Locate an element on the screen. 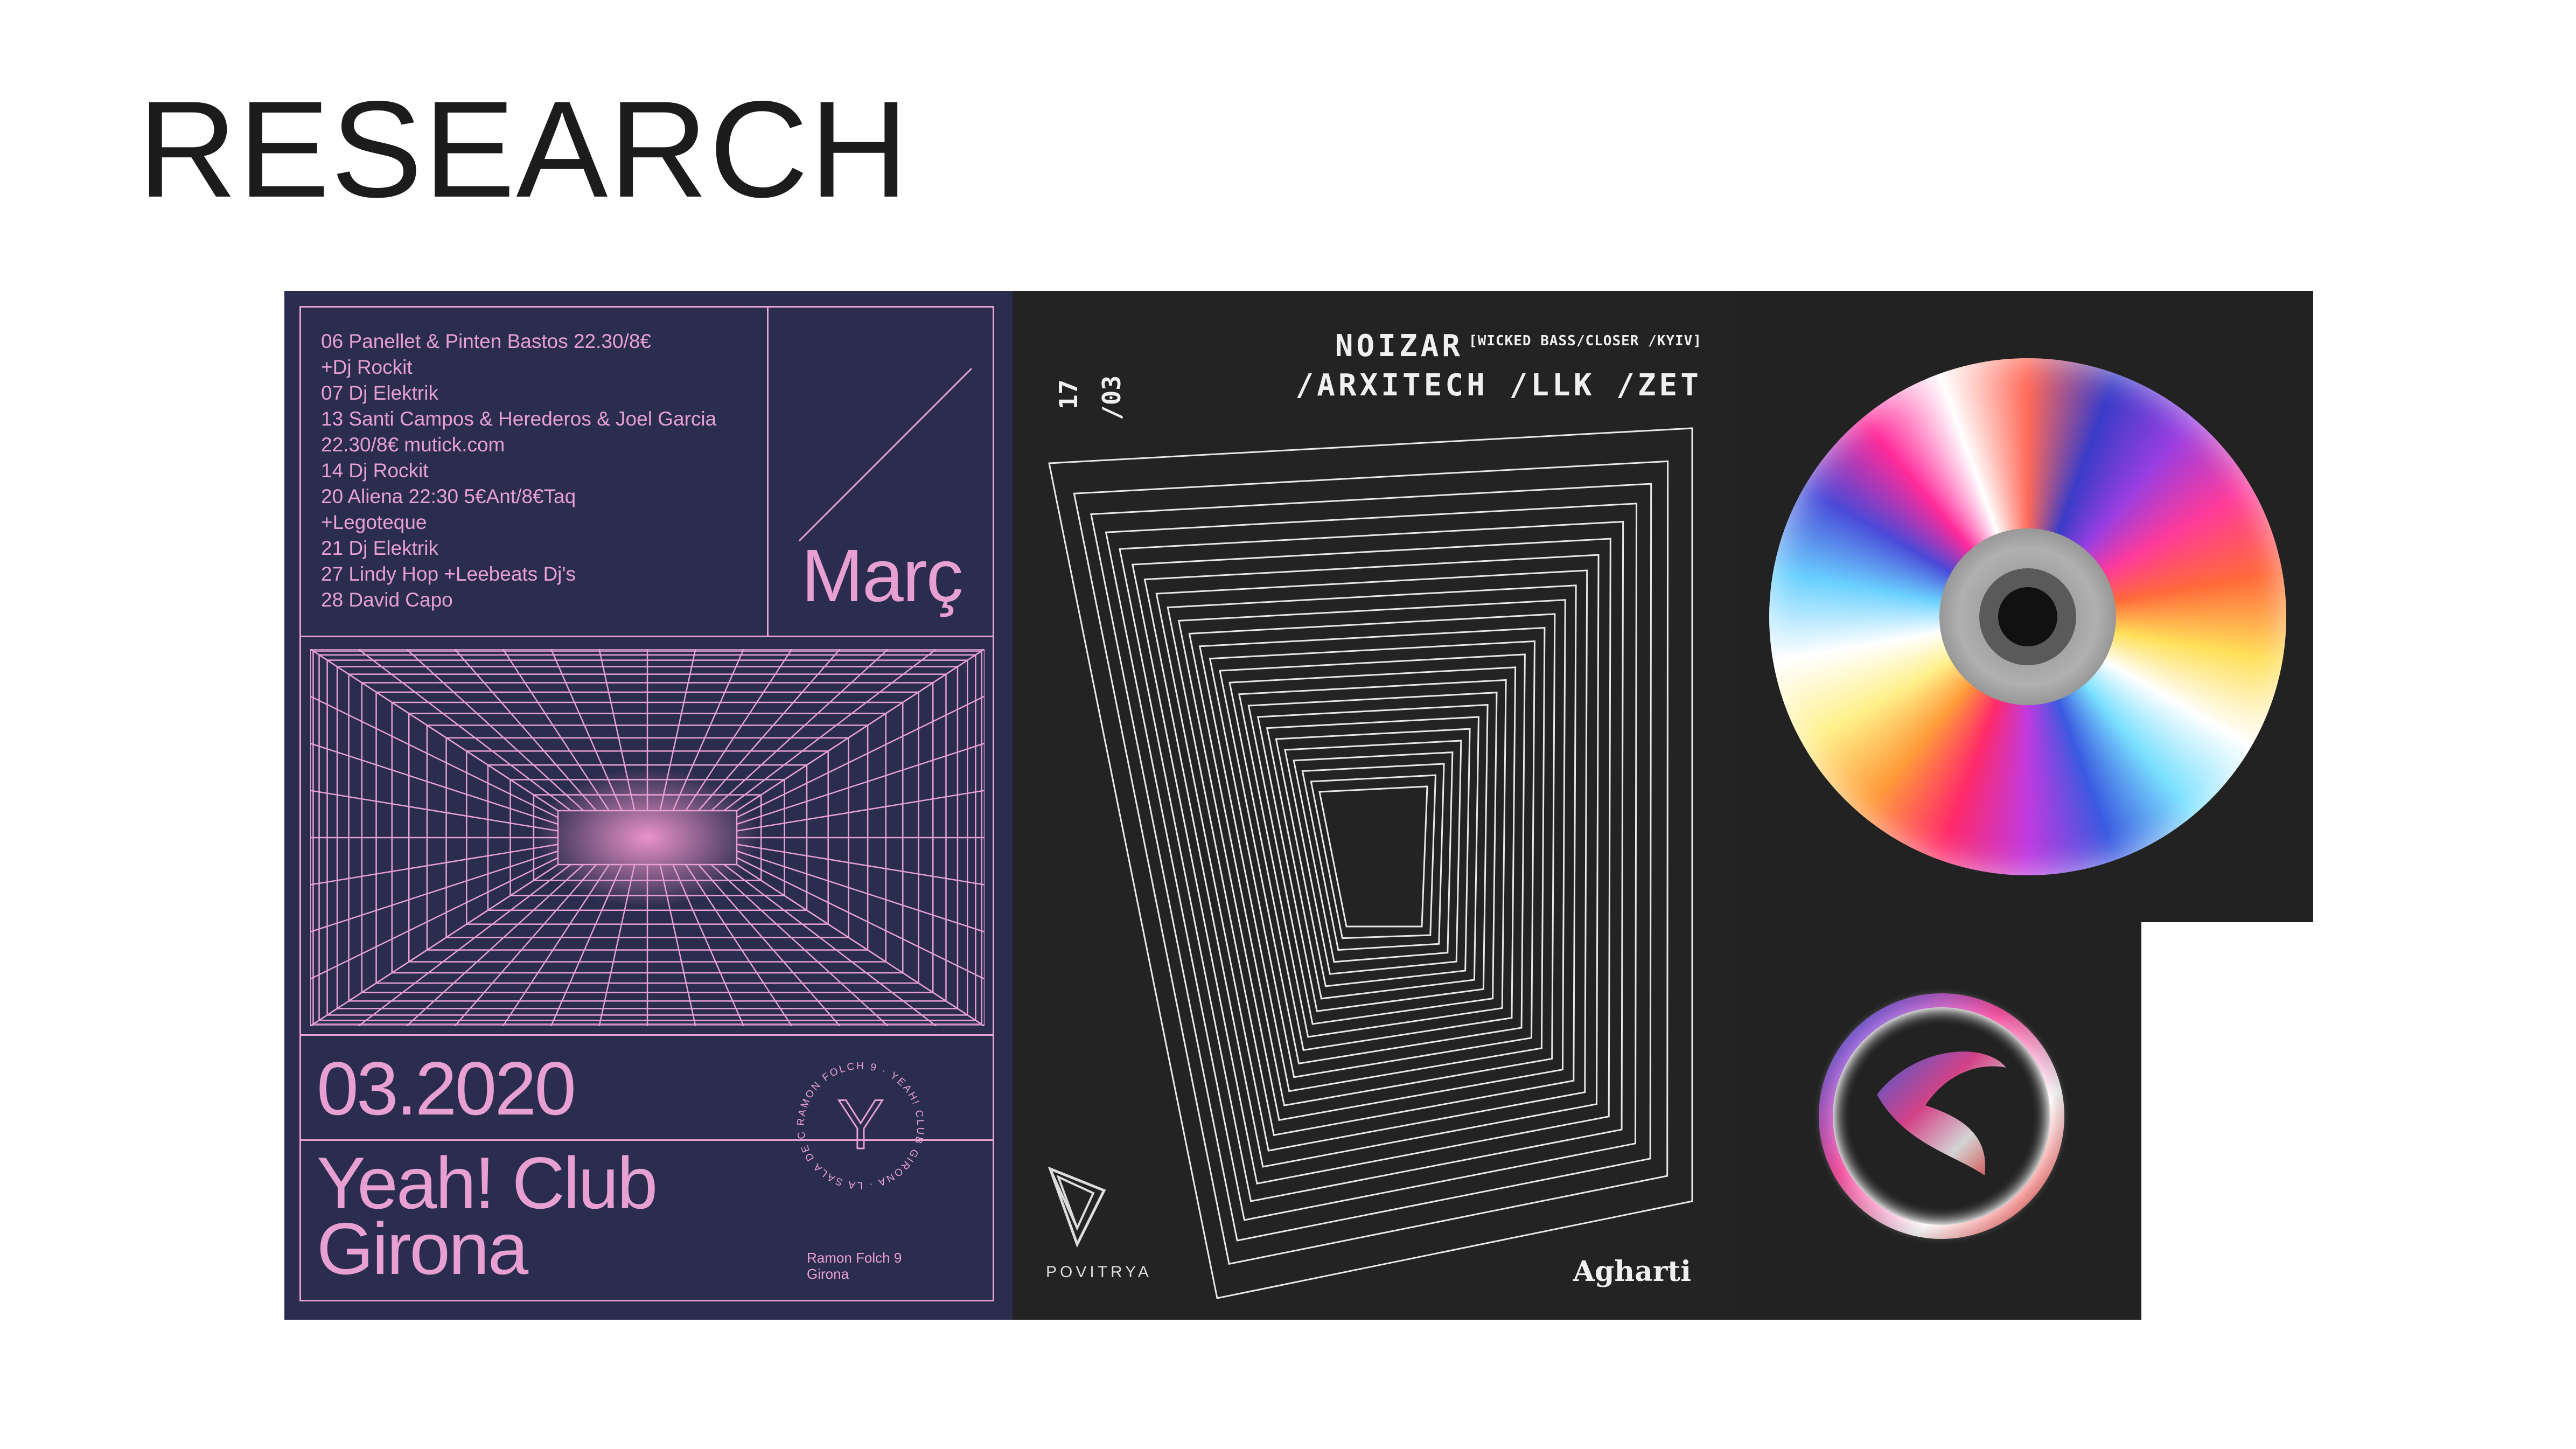 The height and width of the screenshot is (1449, 2576). disc-hole is located at coordinates (2027, 616).